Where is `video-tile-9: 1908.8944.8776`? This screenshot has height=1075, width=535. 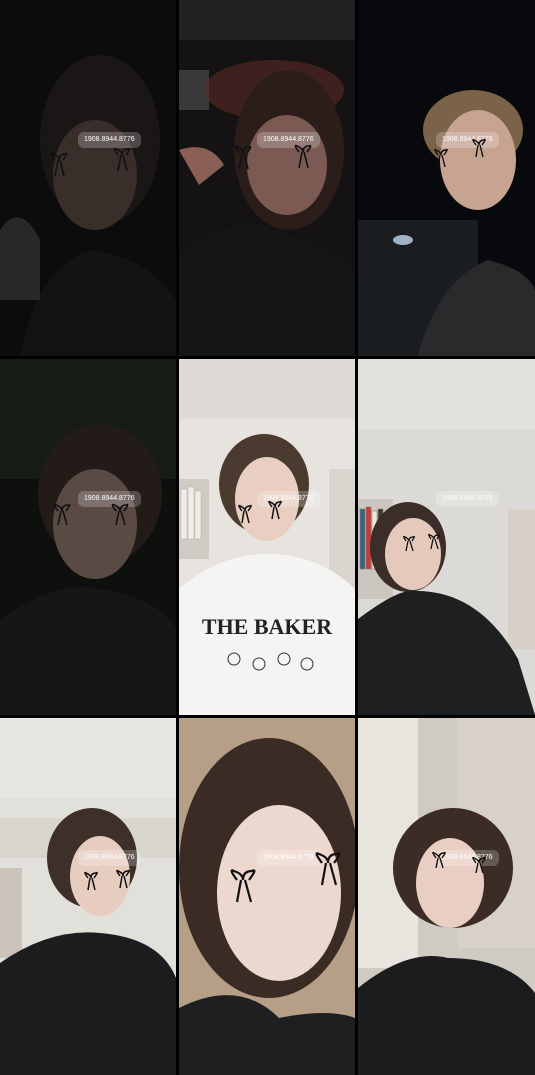
video-tile-9: 1908.8944.8776 is located at coordinates (446, 896).